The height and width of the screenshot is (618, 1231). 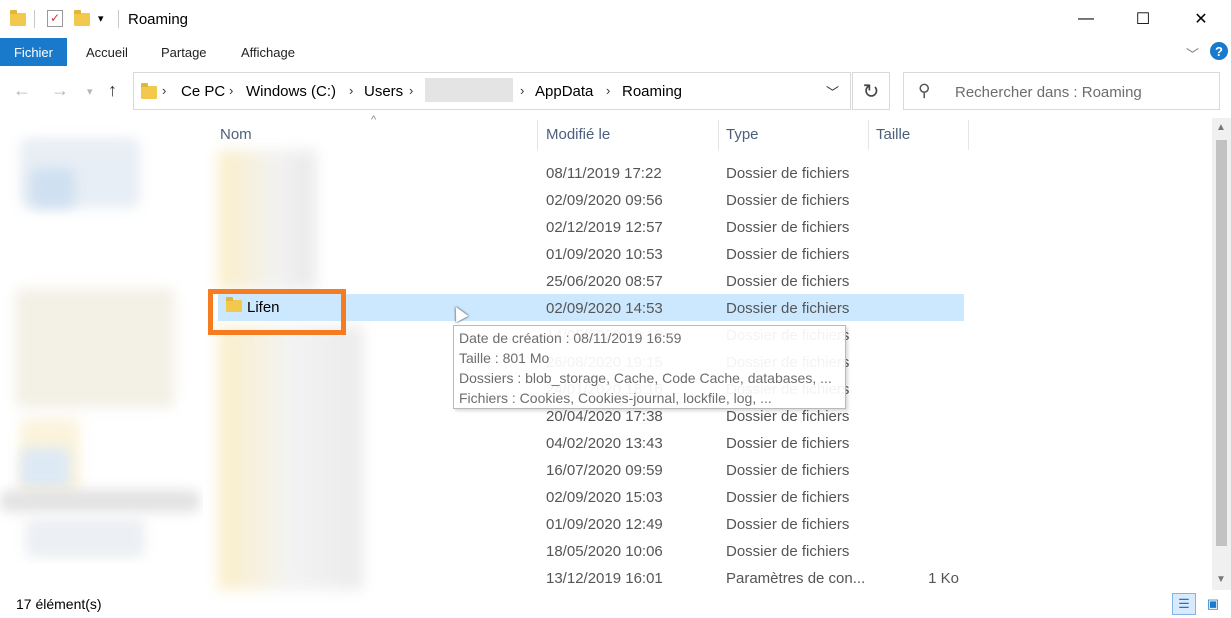 I want to click on modified-date: 08/11/2019 17:22, so click(x=604, y=173).